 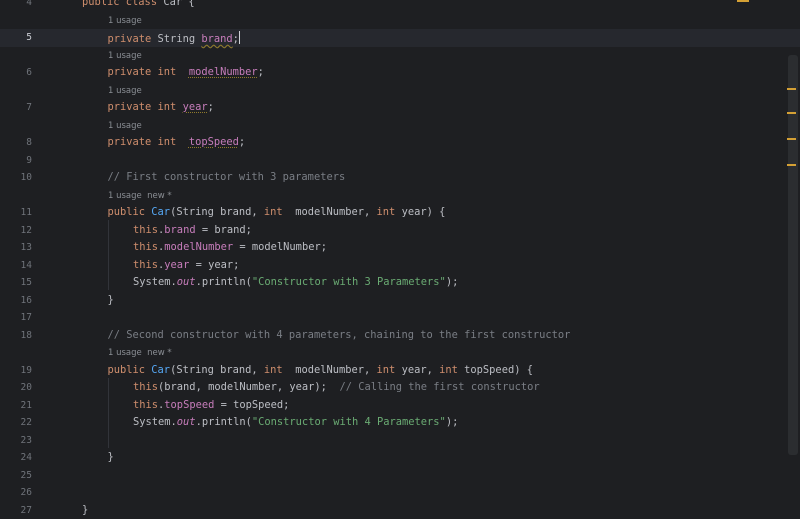 I want to click on code-token: year,, so click(x=421, y=370).